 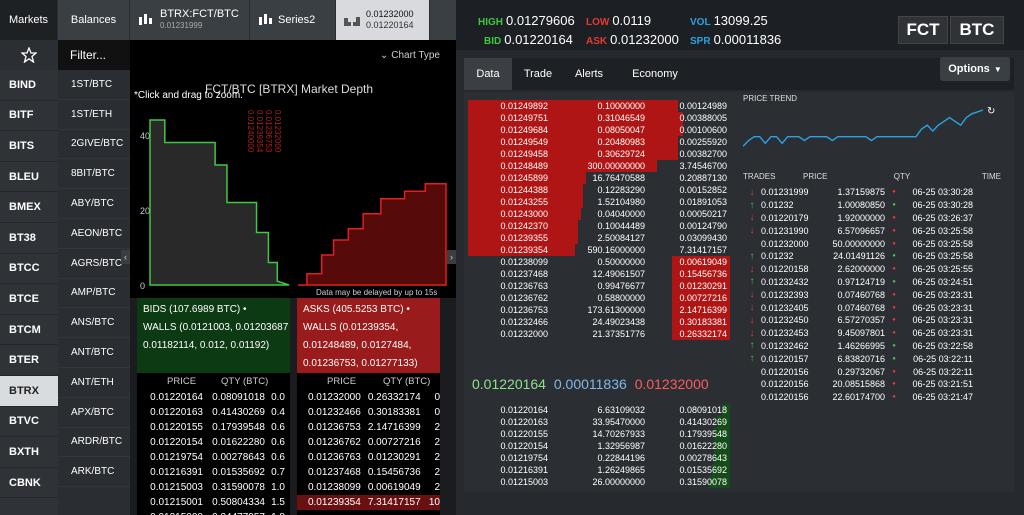 What do you see at coordinates (599, 422) in the screenshot?
I see `buy-order-row: 0.01220163 33.95470000 0.41430269` at bounding box center [599, 422].